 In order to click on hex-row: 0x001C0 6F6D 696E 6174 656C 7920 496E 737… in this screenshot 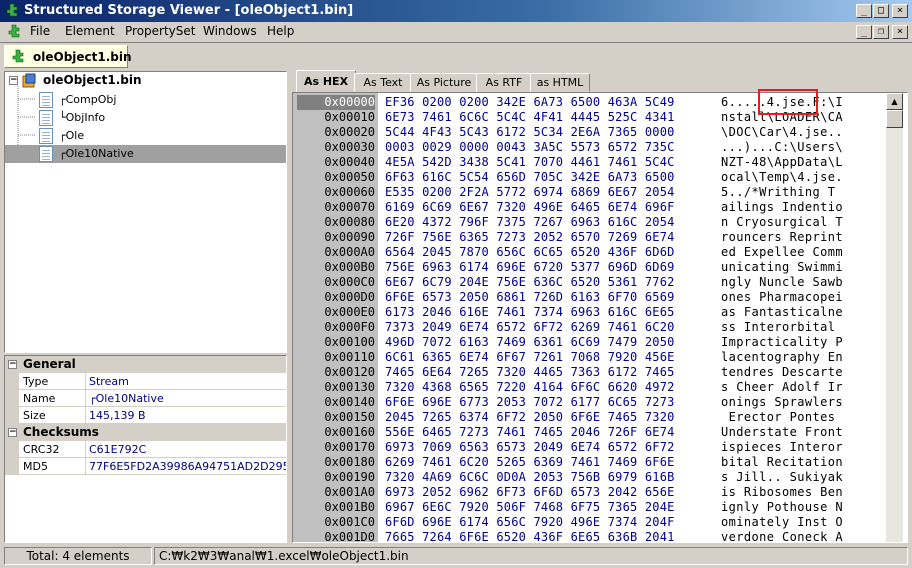, I will do `click(591, 522)`.